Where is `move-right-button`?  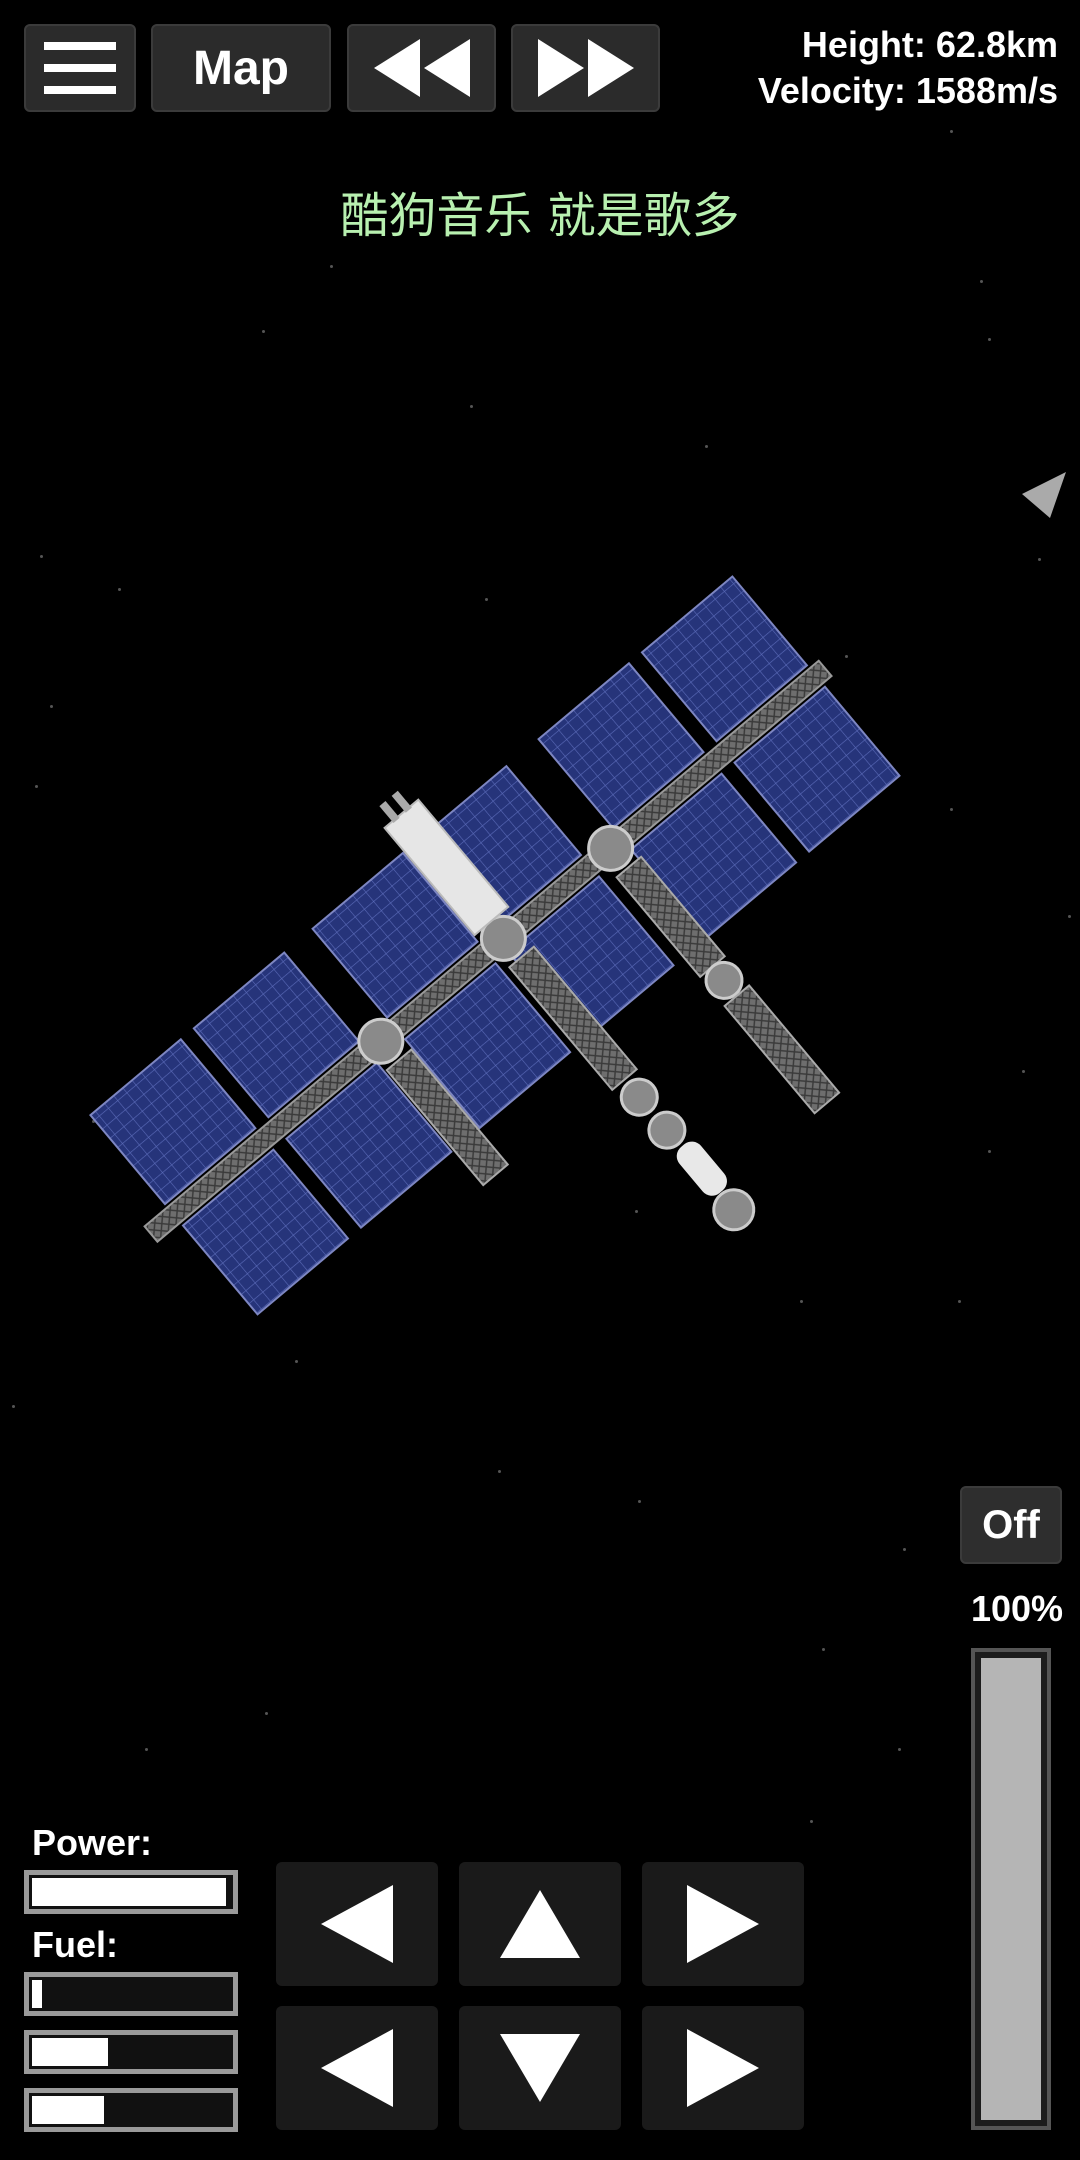
move-right-button is located at coordinates (723, 2068).